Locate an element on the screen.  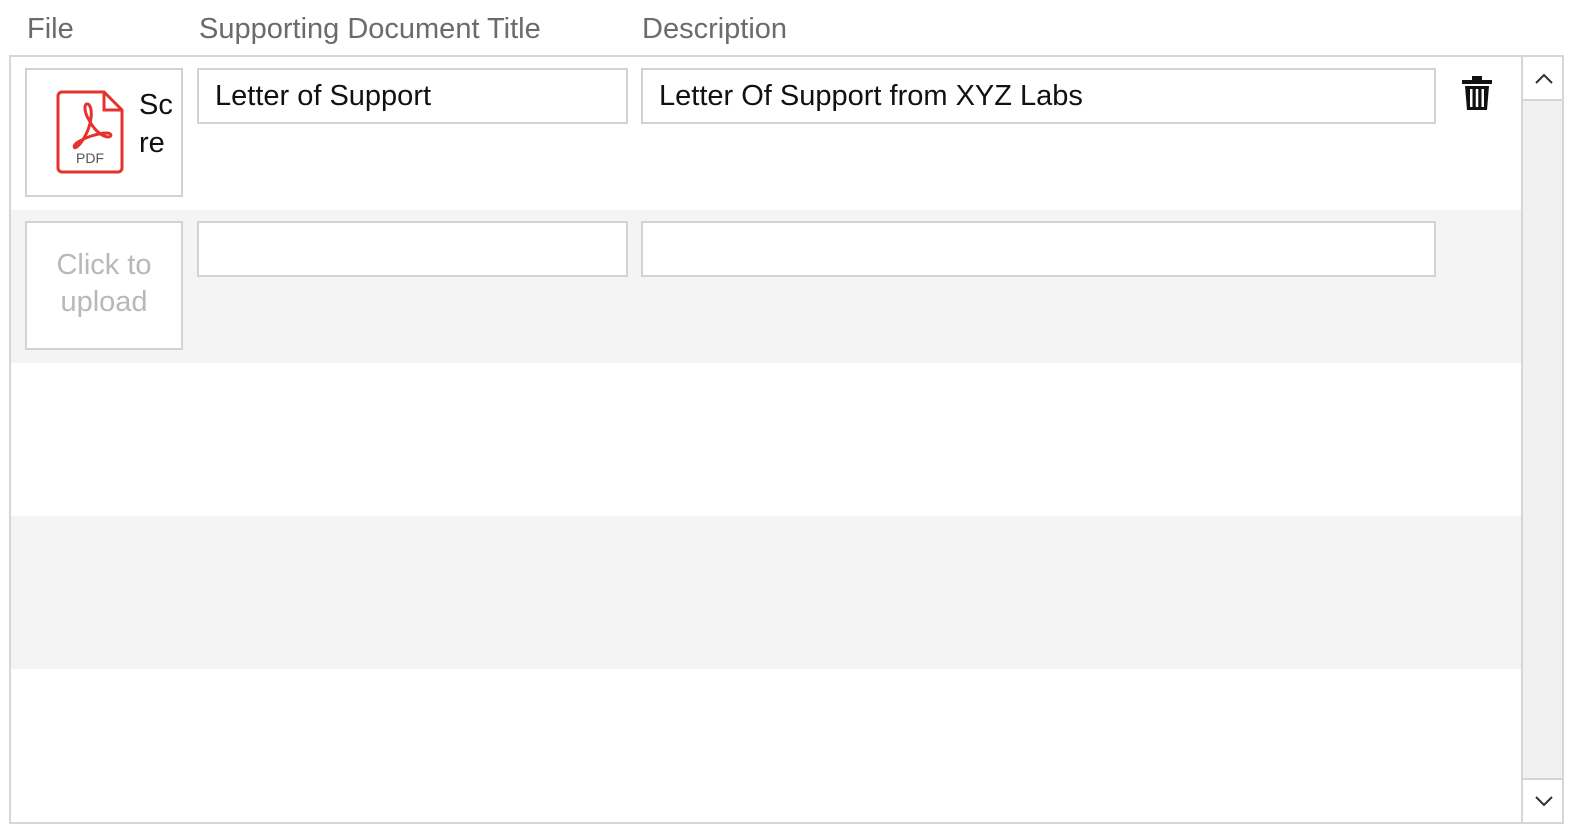
file-preview: PDF Scre is located at coordinates (104, 132).